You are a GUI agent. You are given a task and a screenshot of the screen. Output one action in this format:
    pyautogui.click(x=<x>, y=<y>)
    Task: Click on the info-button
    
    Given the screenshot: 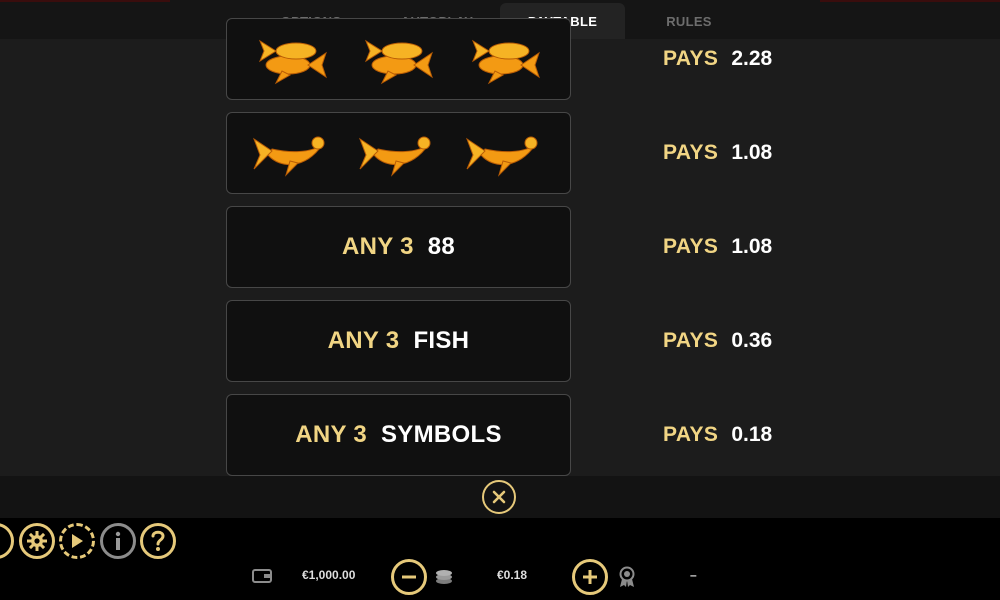 What is the action you would take?
    pyautogui.click(x=118, y=541)
    